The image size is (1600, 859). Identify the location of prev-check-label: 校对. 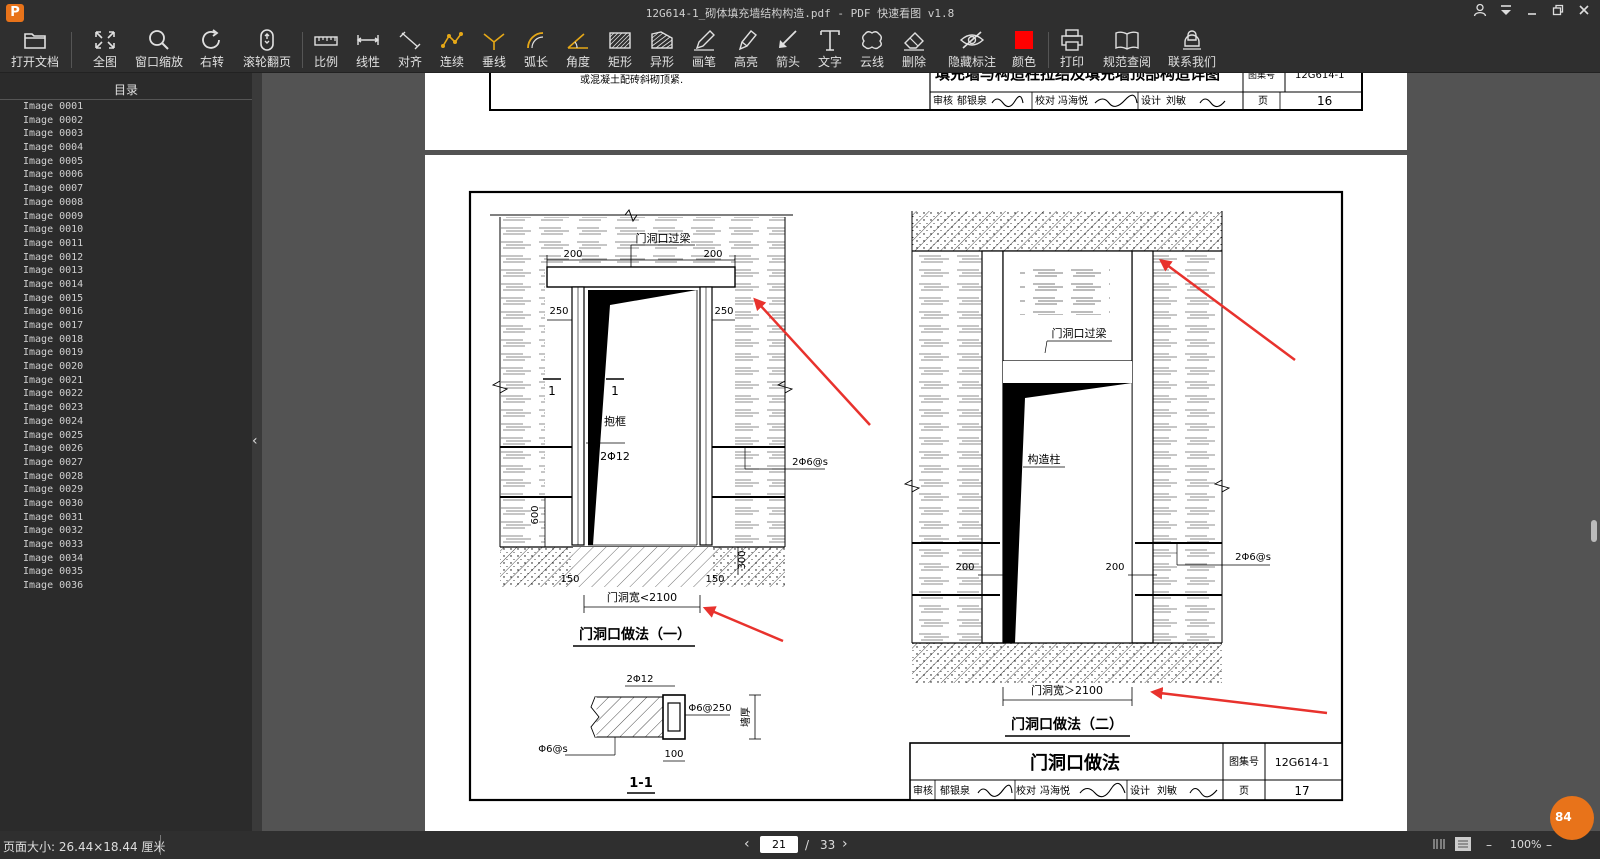
(1045, 100).